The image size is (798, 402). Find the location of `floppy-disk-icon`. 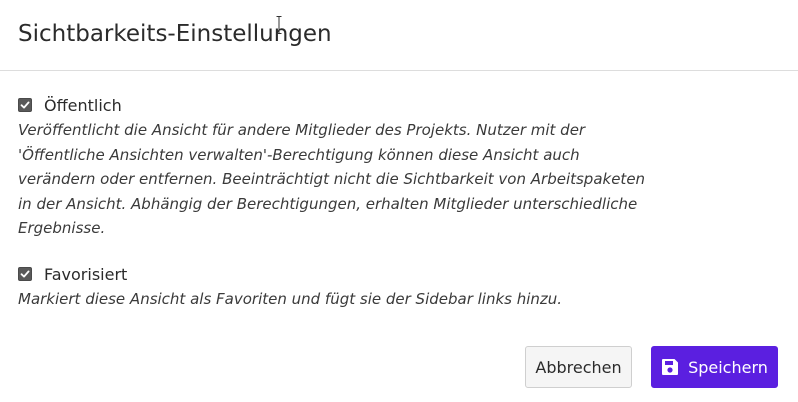

floppy-disk-icon is located at coordinates (670, 367).